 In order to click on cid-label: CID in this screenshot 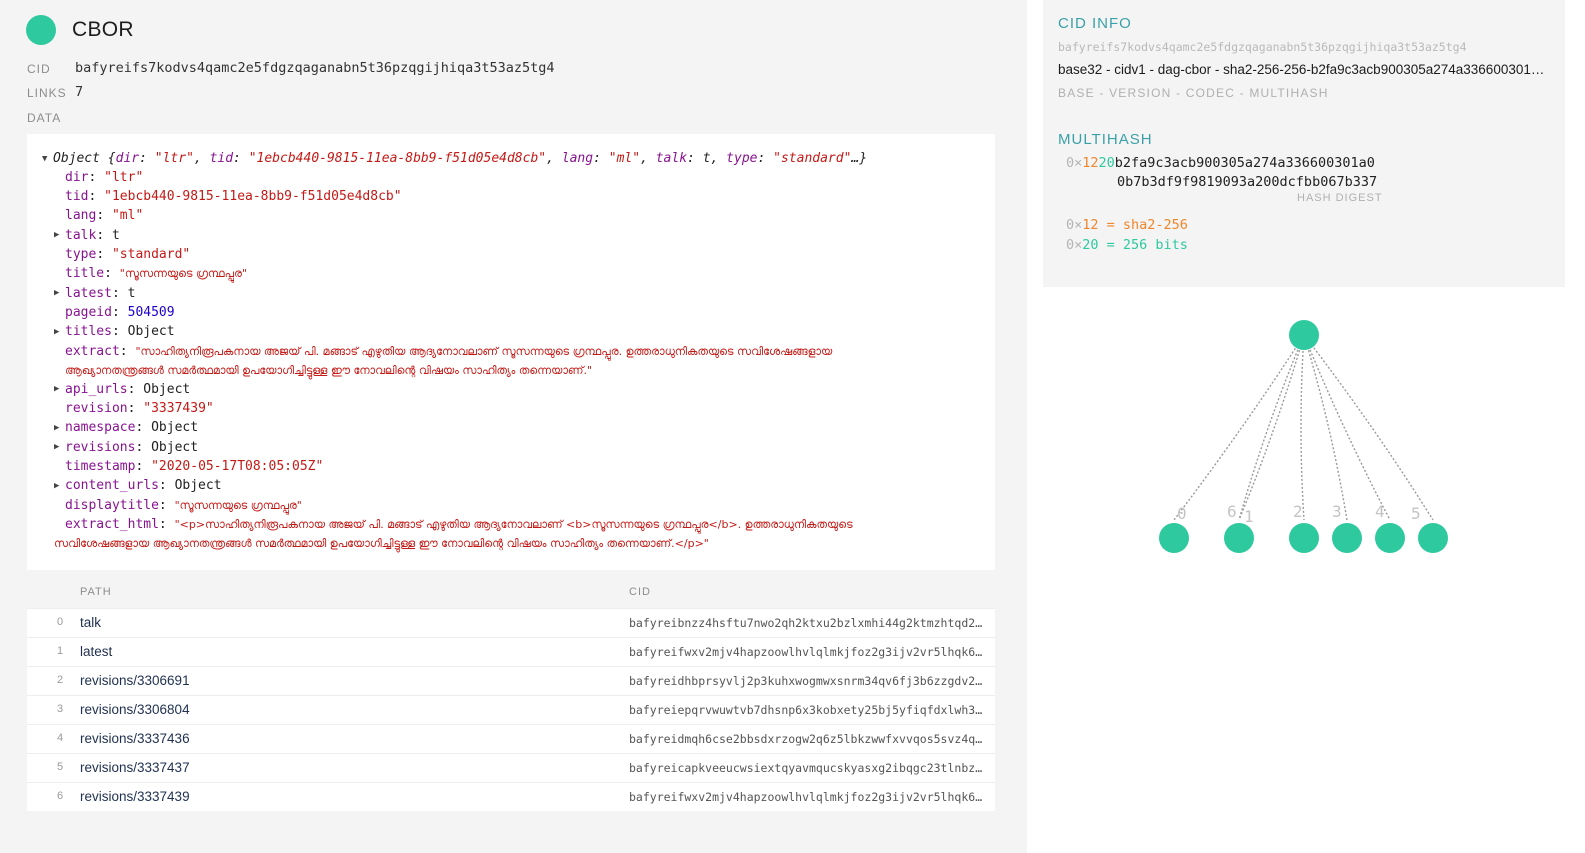, I will do `click(39, 69)`.